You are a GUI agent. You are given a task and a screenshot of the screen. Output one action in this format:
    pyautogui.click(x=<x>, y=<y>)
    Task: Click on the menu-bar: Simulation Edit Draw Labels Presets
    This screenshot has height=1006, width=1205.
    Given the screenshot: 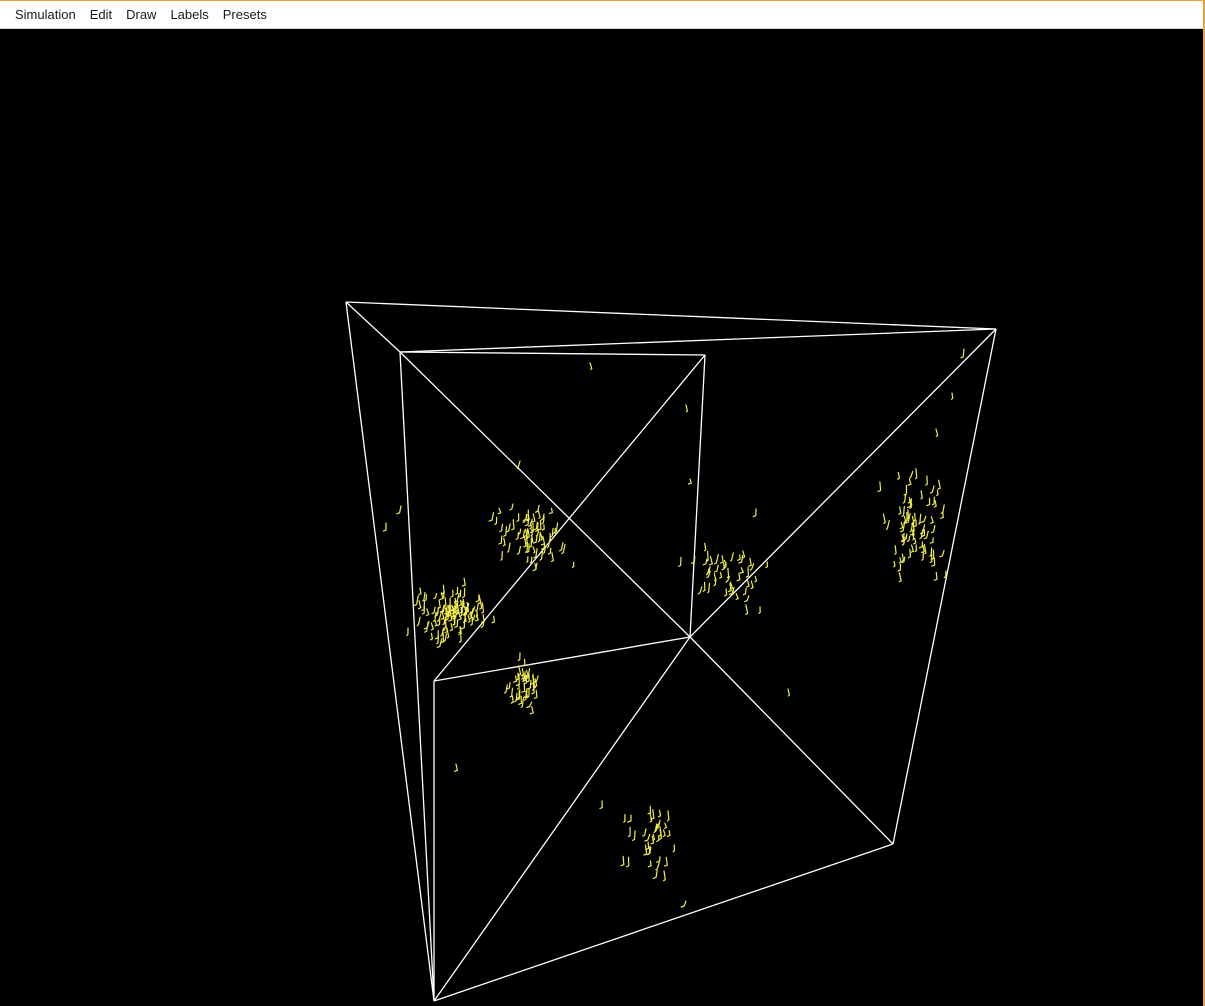 What is the action you would take?
    pyautogui.click(x=601, y=15)
    